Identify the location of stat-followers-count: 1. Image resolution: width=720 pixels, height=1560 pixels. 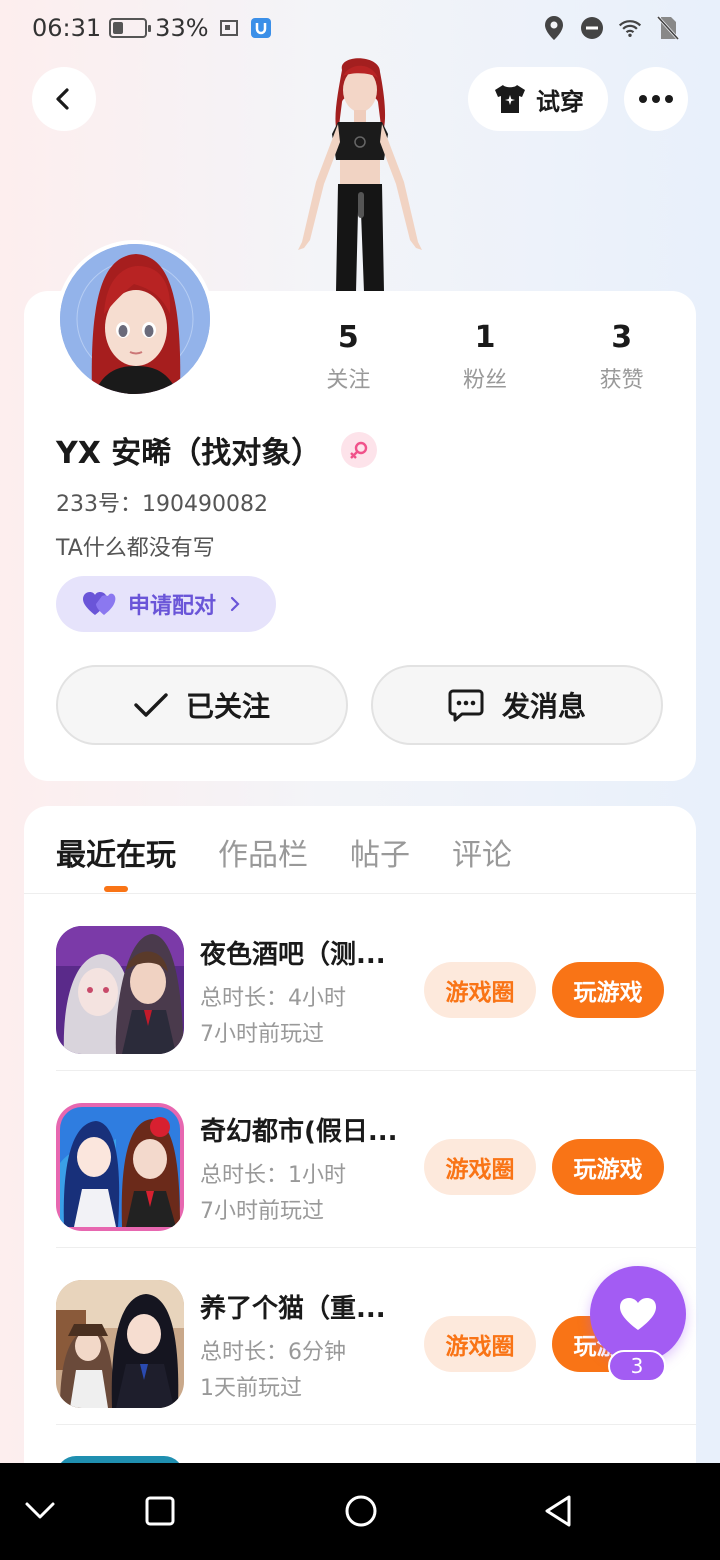
(485, 337).